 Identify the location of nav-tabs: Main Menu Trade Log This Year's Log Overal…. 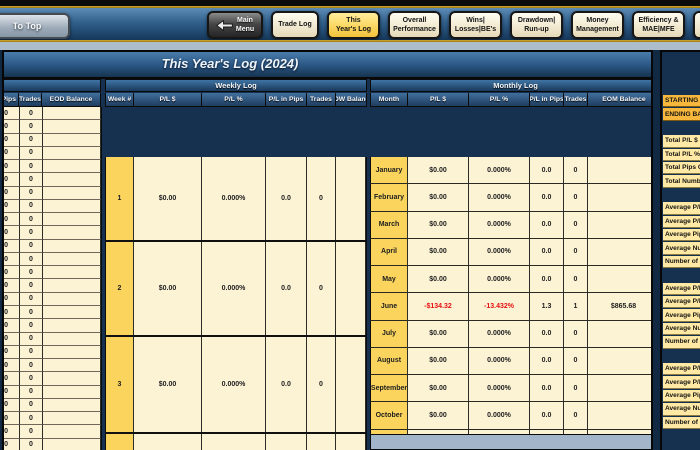
(453, 25).